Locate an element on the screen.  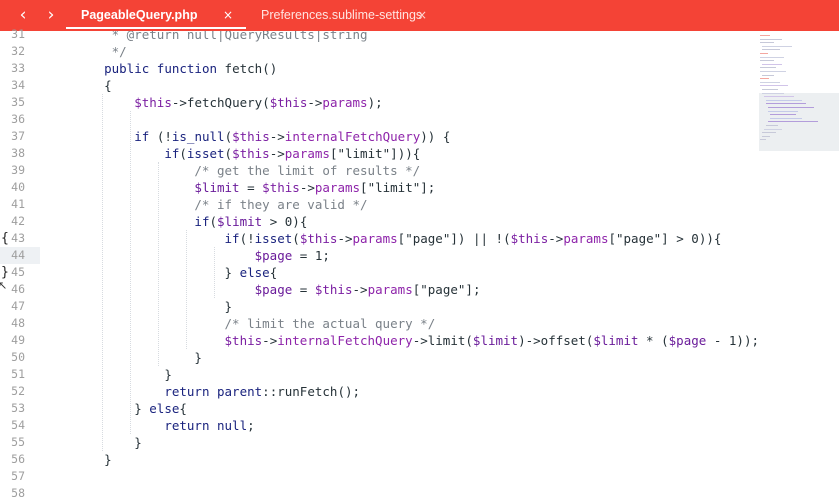
line-number: 32 is located at coordinates (18, 51).